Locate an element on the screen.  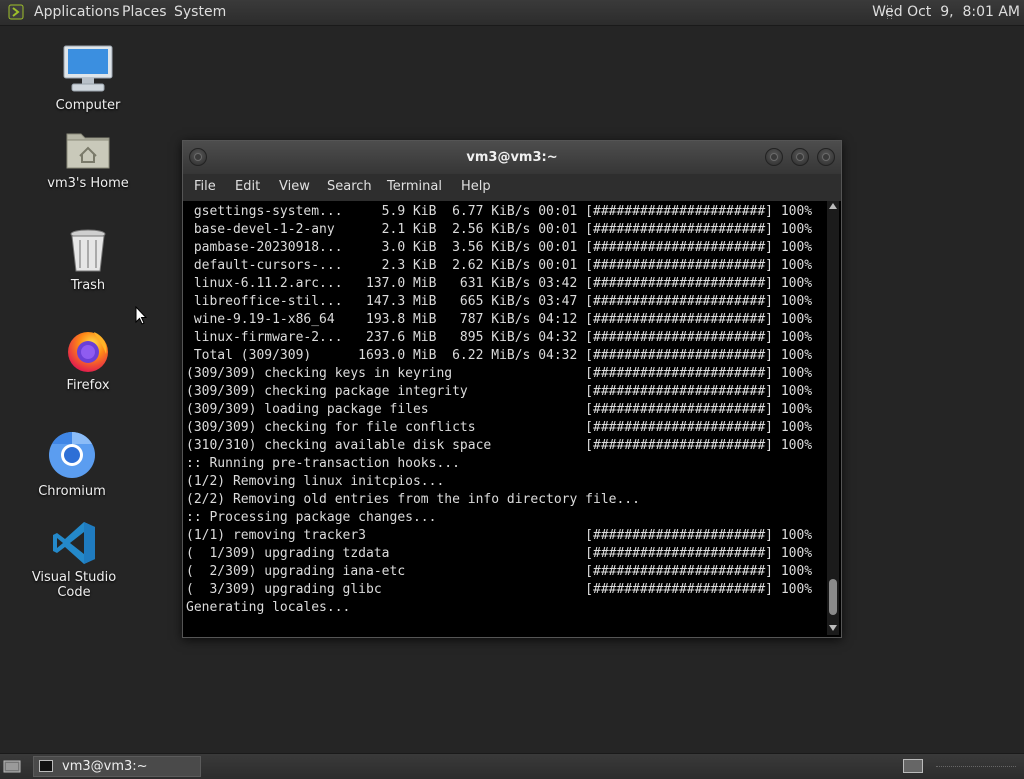
scrollbar-thumb is located at coordinates (833, 597).